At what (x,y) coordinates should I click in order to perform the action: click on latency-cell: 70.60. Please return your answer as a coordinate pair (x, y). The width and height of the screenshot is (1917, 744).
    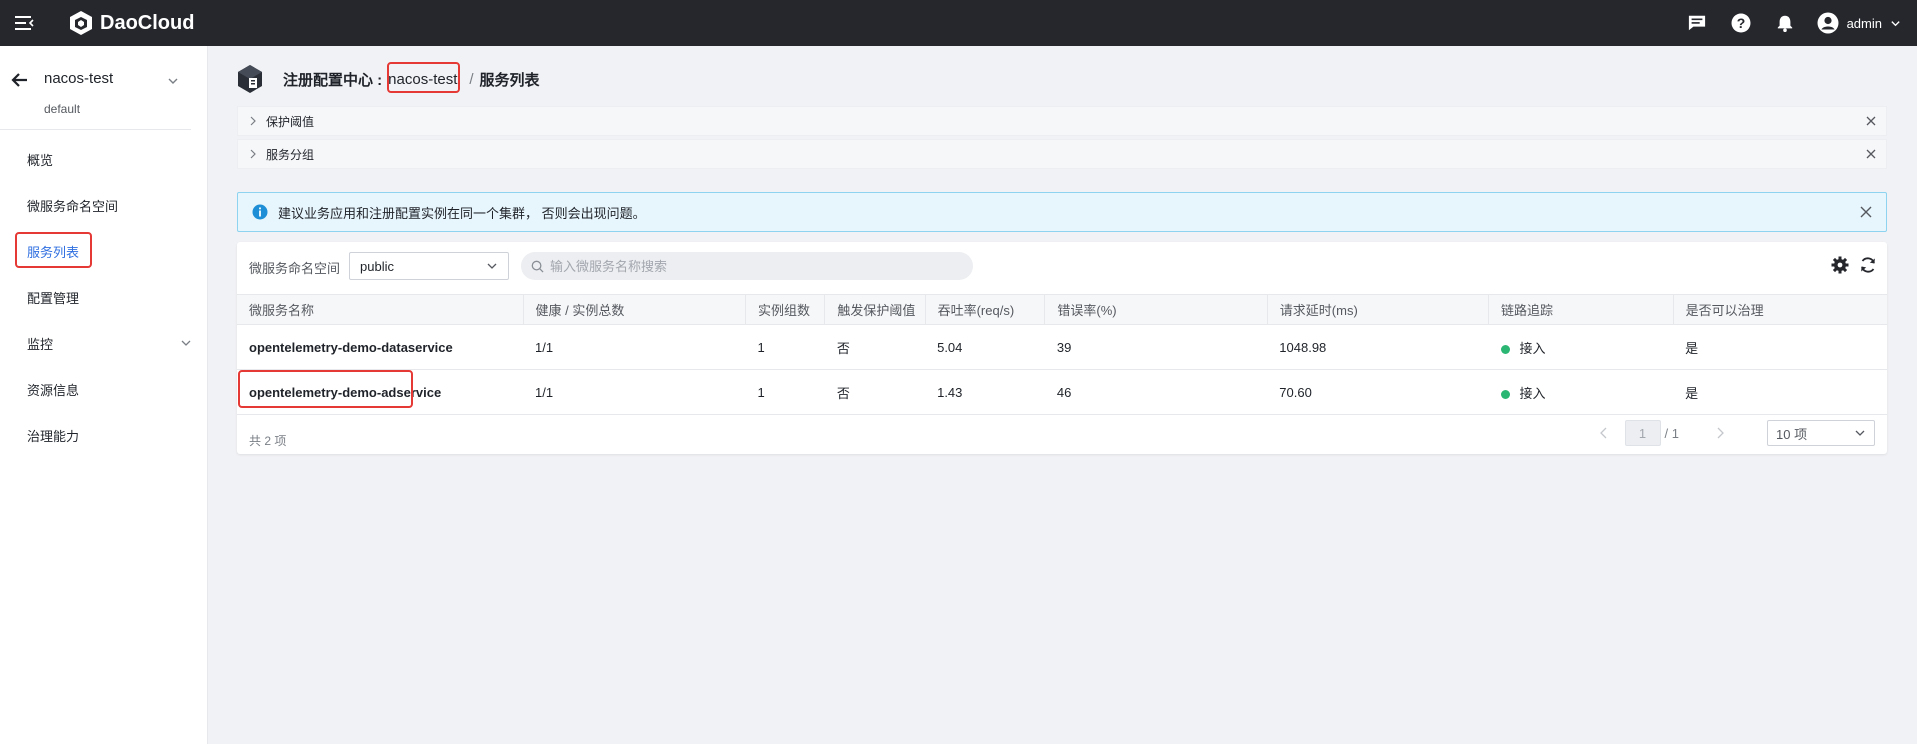
    Looking at the image, I should click on (1378, 392).